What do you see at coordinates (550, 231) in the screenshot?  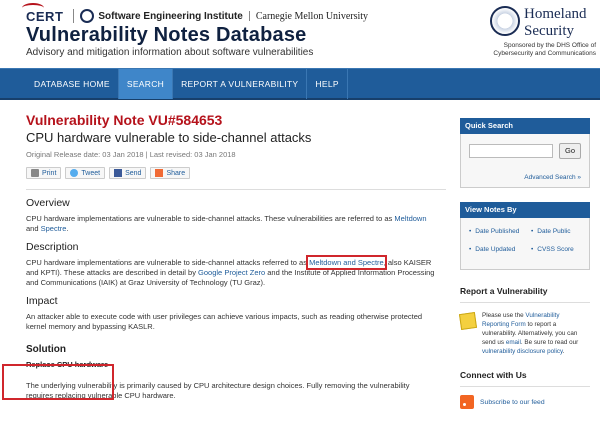 I see `date-public-link: Date Public` at bounding box center [550, 231].